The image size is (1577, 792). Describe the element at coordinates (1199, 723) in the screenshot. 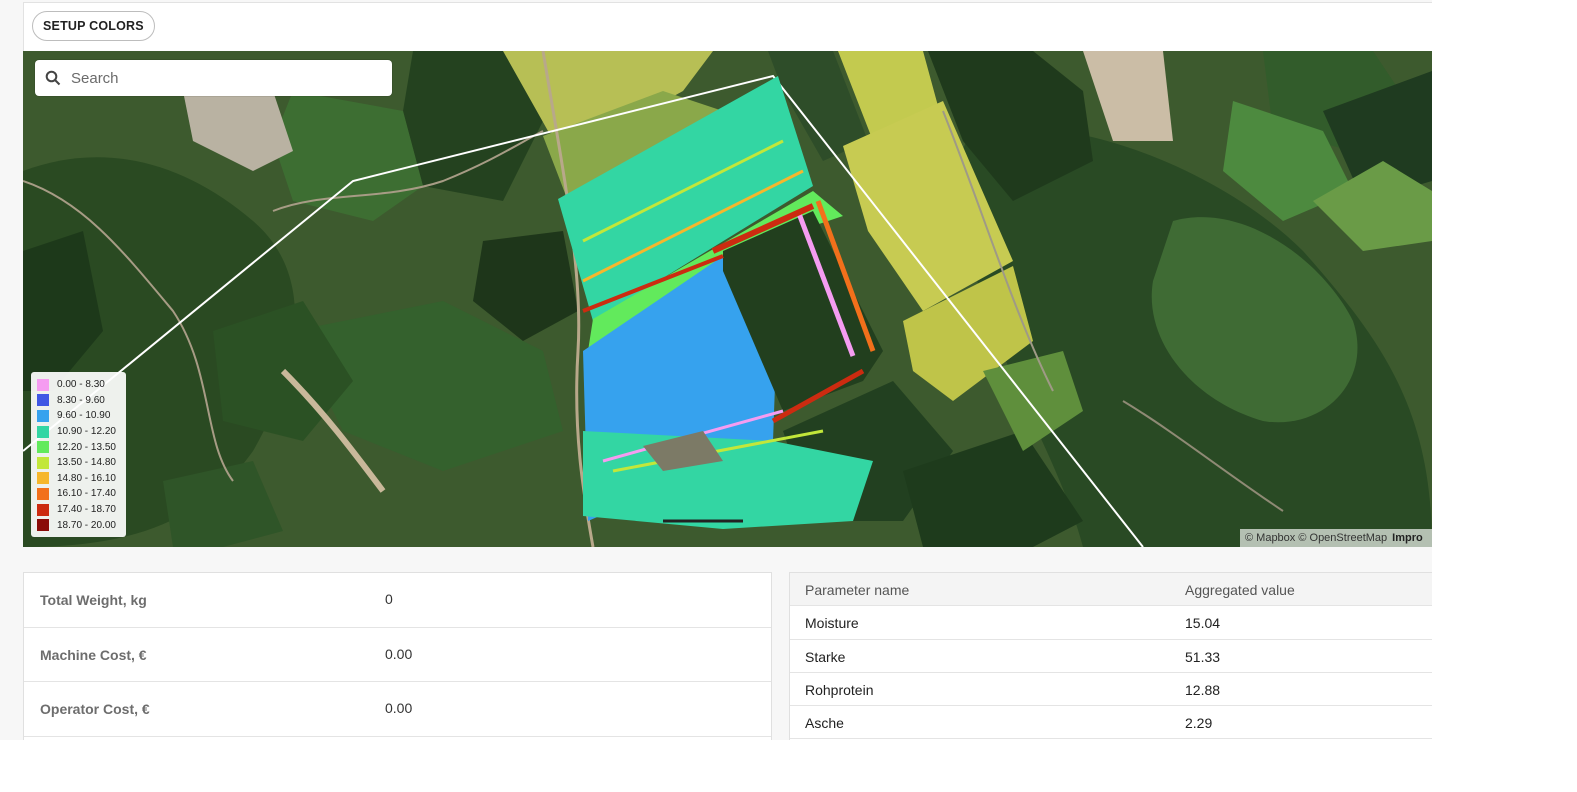

I see `parameter-value: 2.29` at that location.